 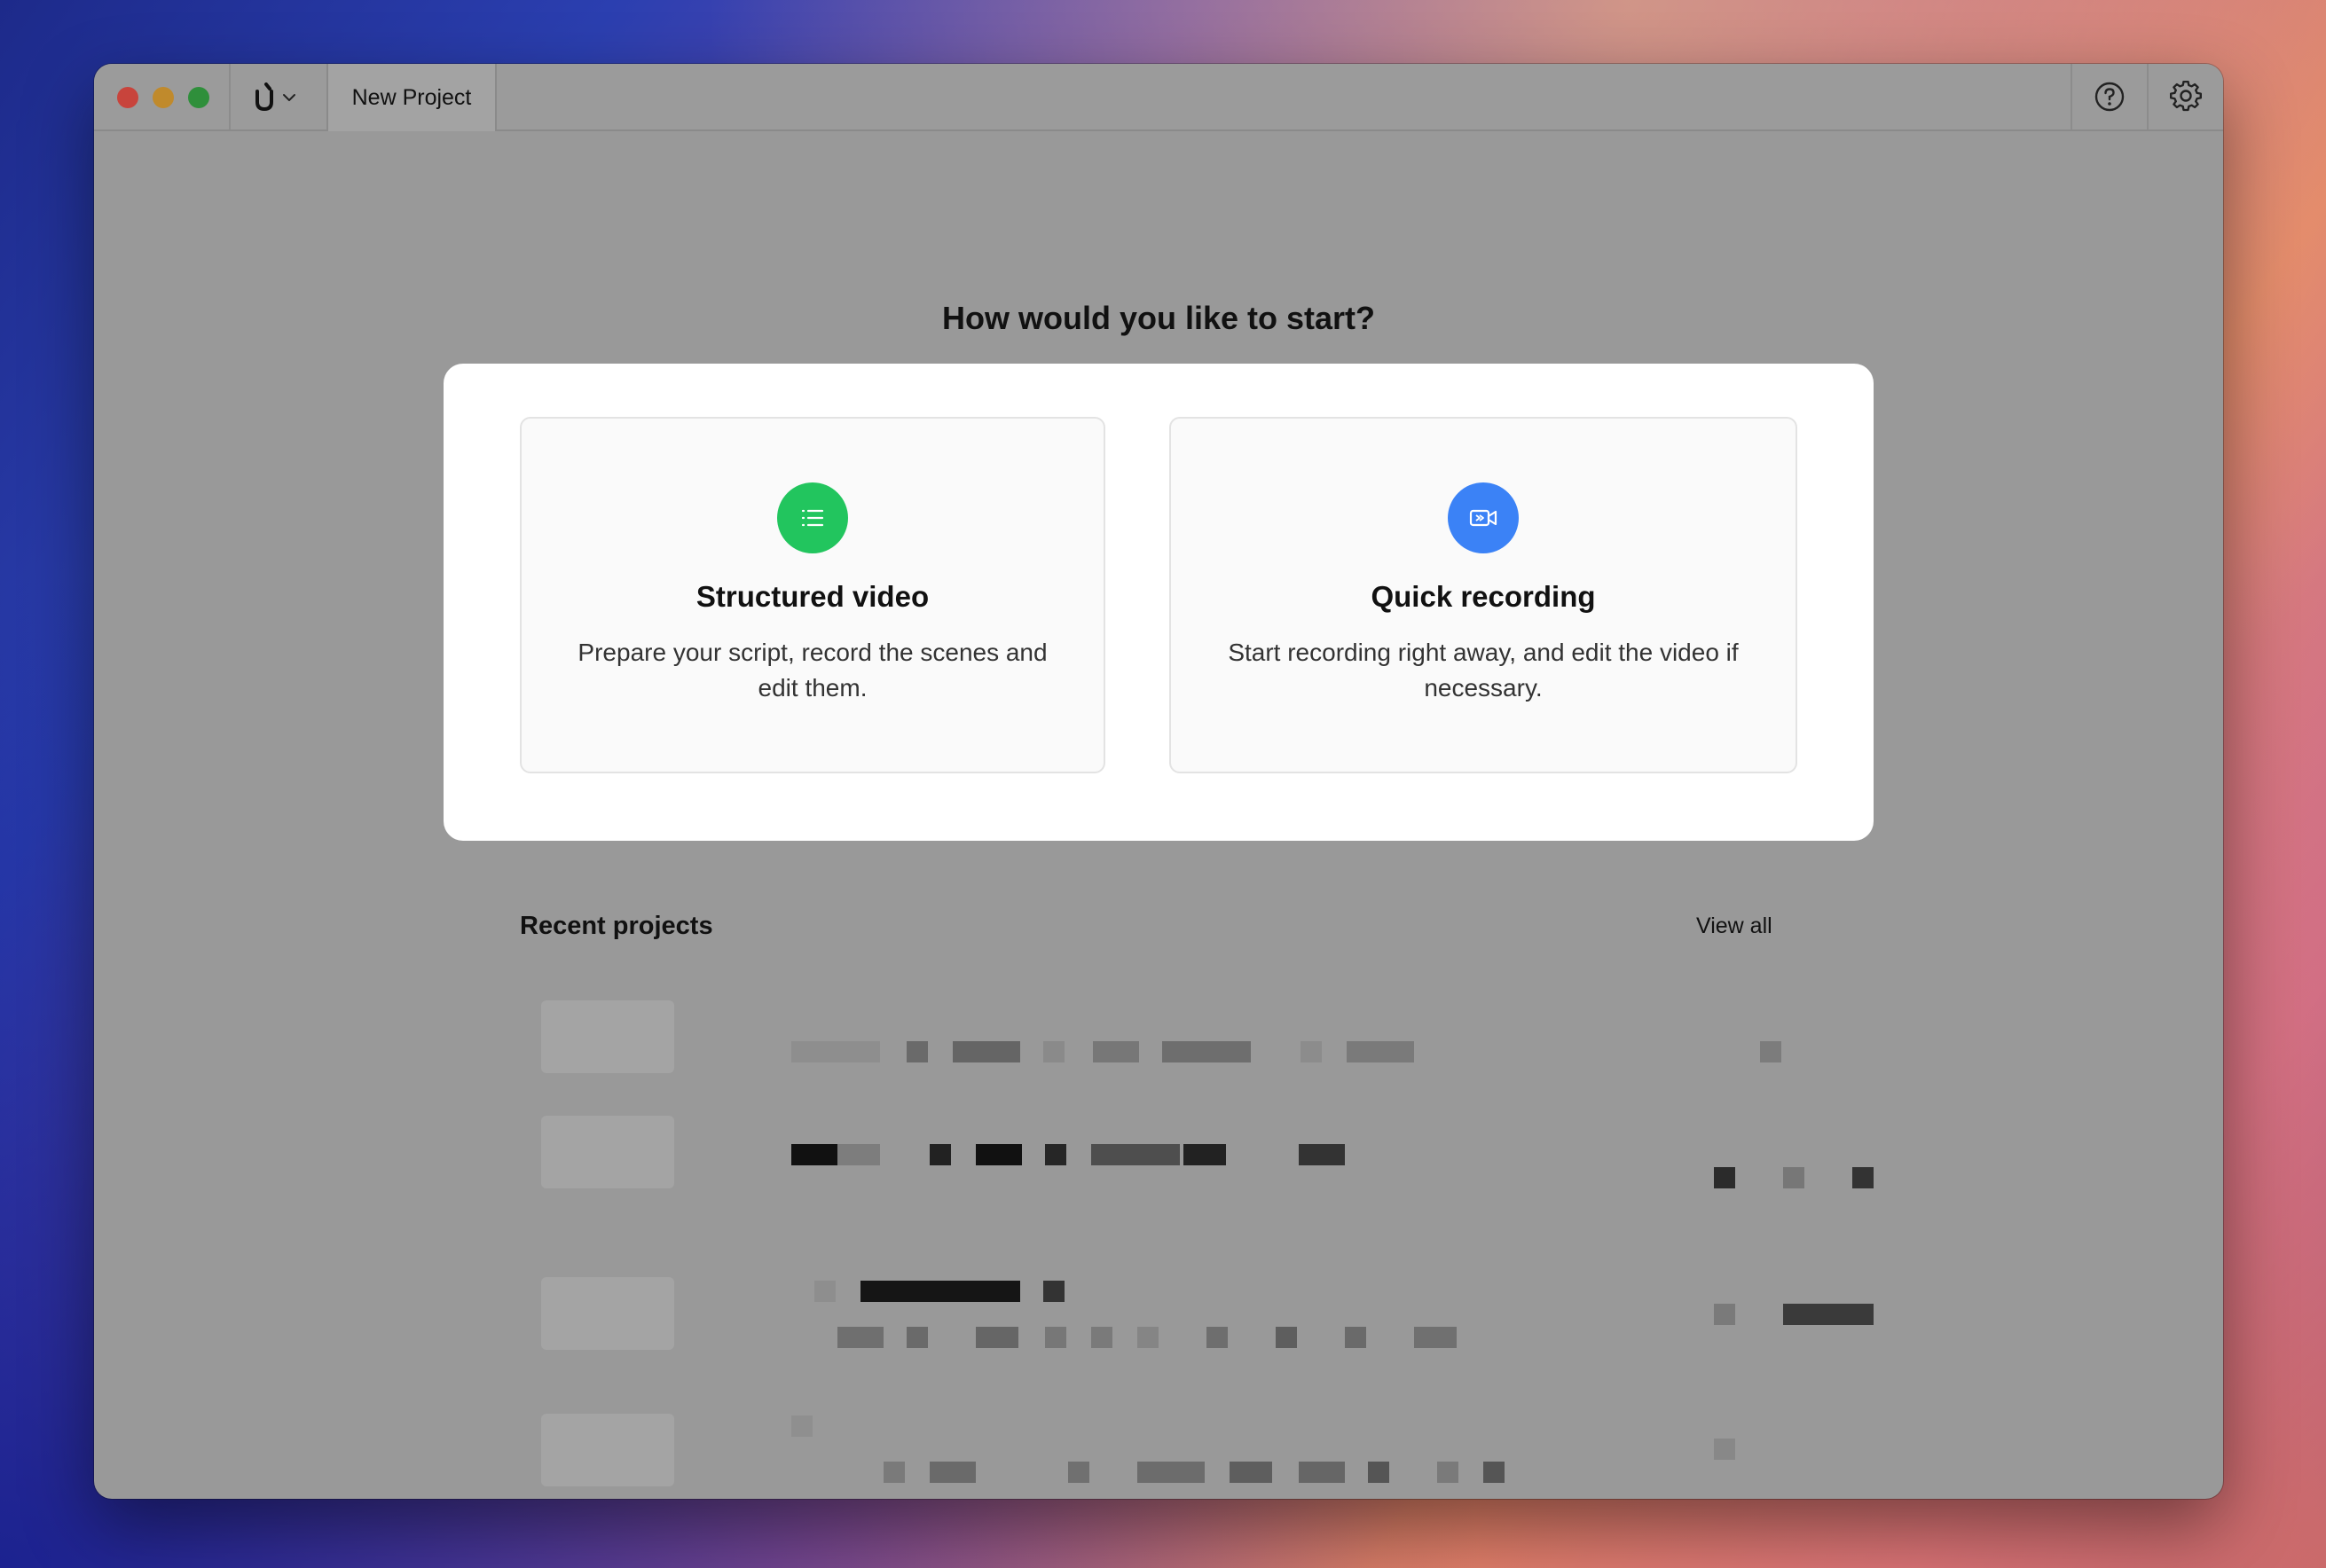 What do you see at coordinates (1734, 926) in the screenshot?
I see `view-all-link: View all` at bounding box center [1734, 926].